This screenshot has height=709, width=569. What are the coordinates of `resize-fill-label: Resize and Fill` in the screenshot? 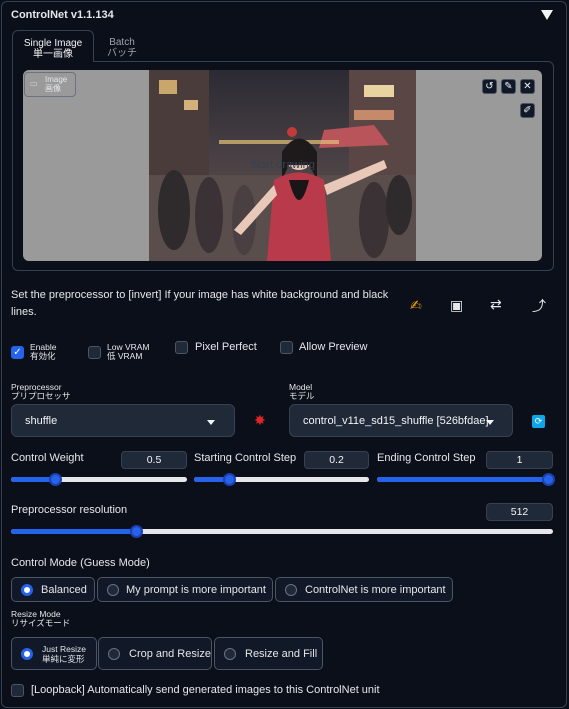 It's located at (281, 654).